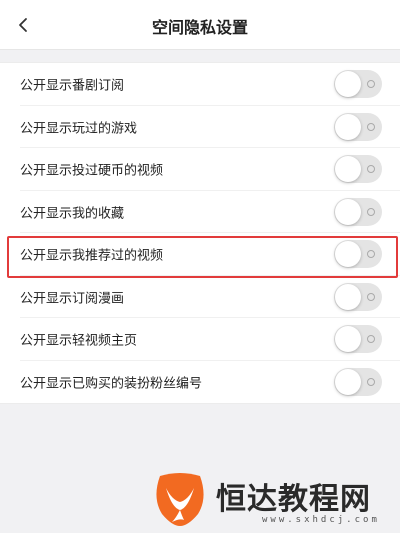 This screenshot has height=533, width=400. I want to click on watermark-text: 恒达教程网, so click(293, 499).